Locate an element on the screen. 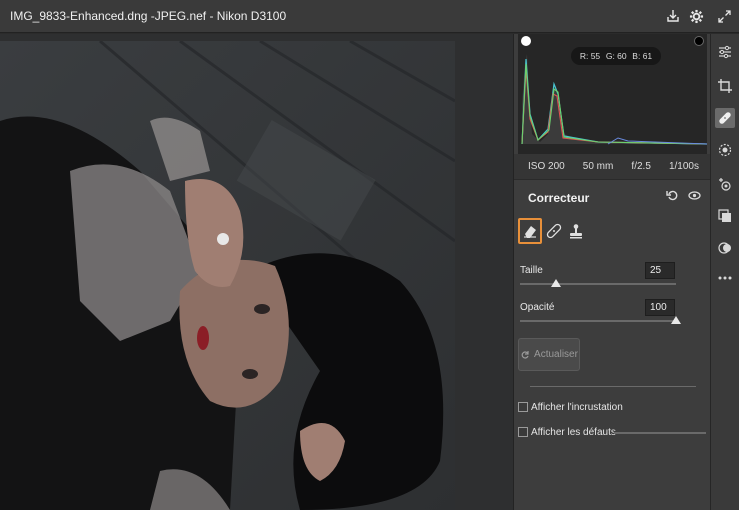 Image resolution: width=739 pixels, height=510 pixels. presets-icon is located at coordinates (725, 248).